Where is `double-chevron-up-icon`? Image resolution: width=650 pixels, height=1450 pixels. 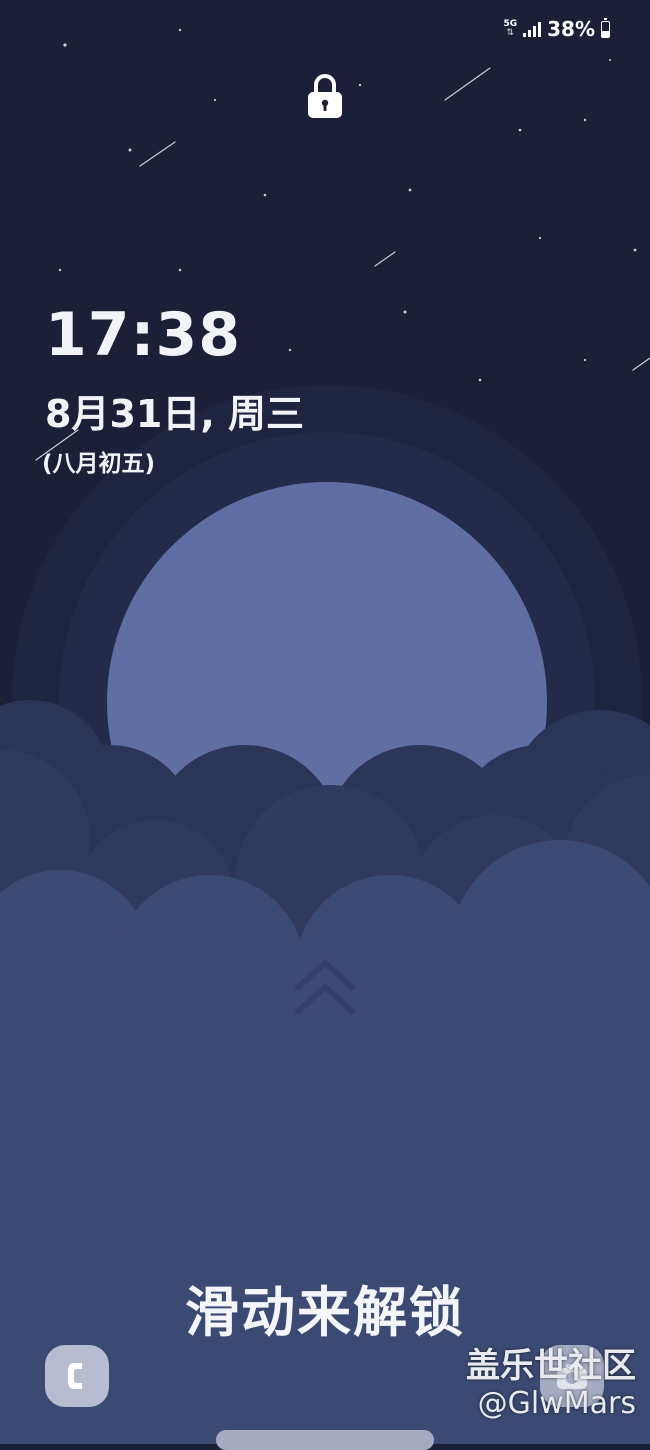 double-chevron-up-icon is located at coordinates (325, 987).